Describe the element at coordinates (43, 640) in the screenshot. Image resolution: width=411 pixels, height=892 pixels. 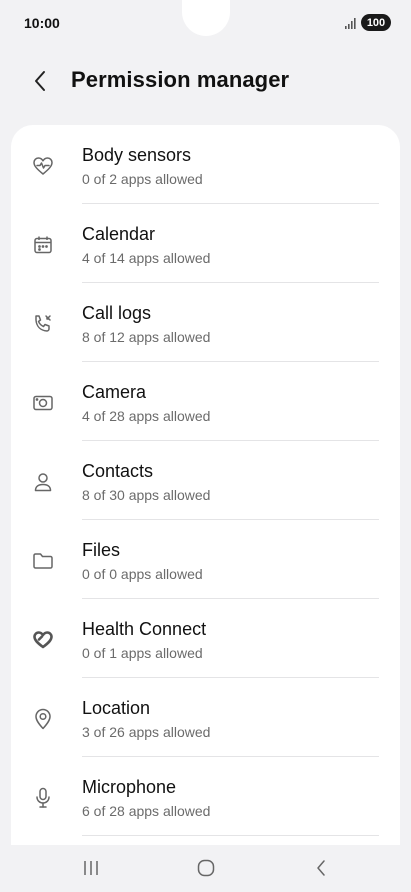
I see `health-connect-icon` at that location.